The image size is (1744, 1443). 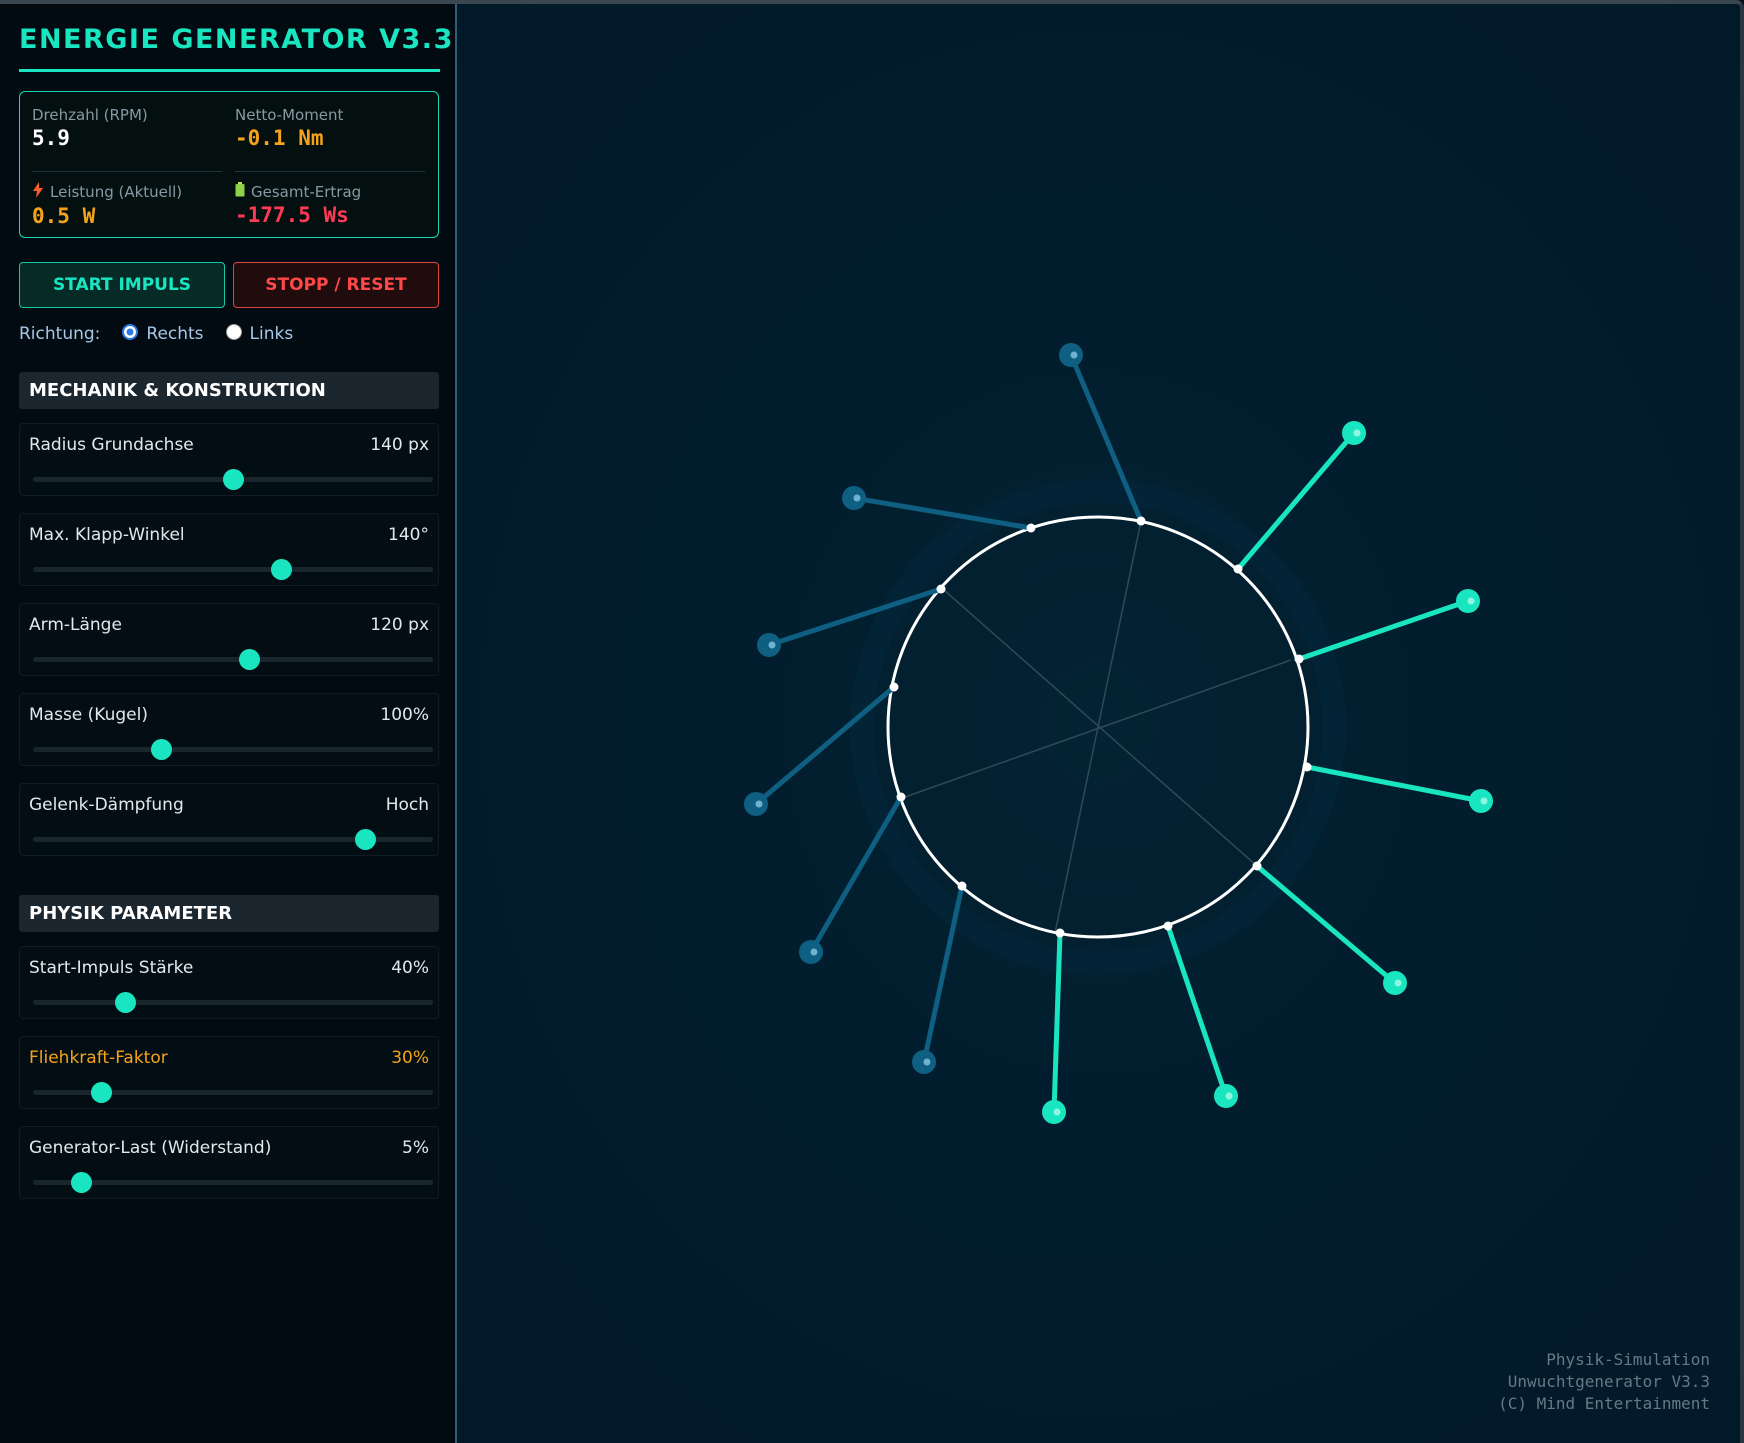 I want to click on stat-torque-label: Netto-Moment, so click(x=289, y=115).